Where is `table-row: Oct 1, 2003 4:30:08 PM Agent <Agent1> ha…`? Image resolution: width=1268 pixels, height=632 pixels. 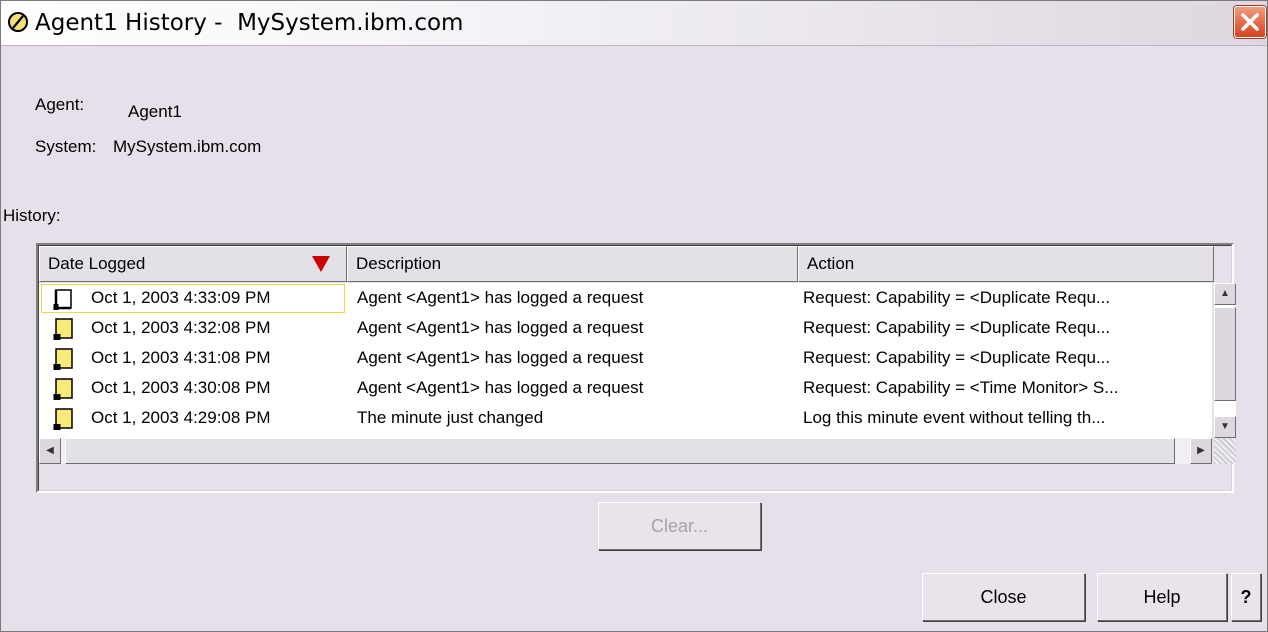 table-row: Oct 1, 2003 4:30:08 PM Agent <Agent1> ha… is located at coordinates (625, 388).